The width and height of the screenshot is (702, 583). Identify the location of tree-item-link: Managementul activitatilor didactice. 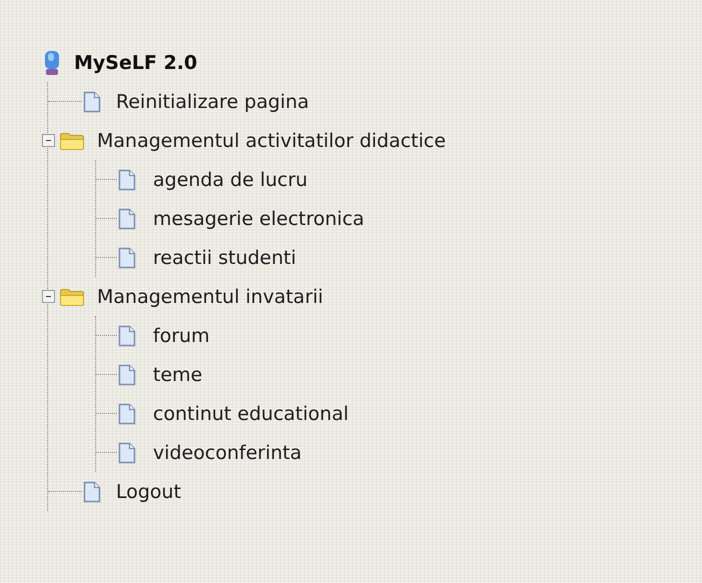
(271, 141).